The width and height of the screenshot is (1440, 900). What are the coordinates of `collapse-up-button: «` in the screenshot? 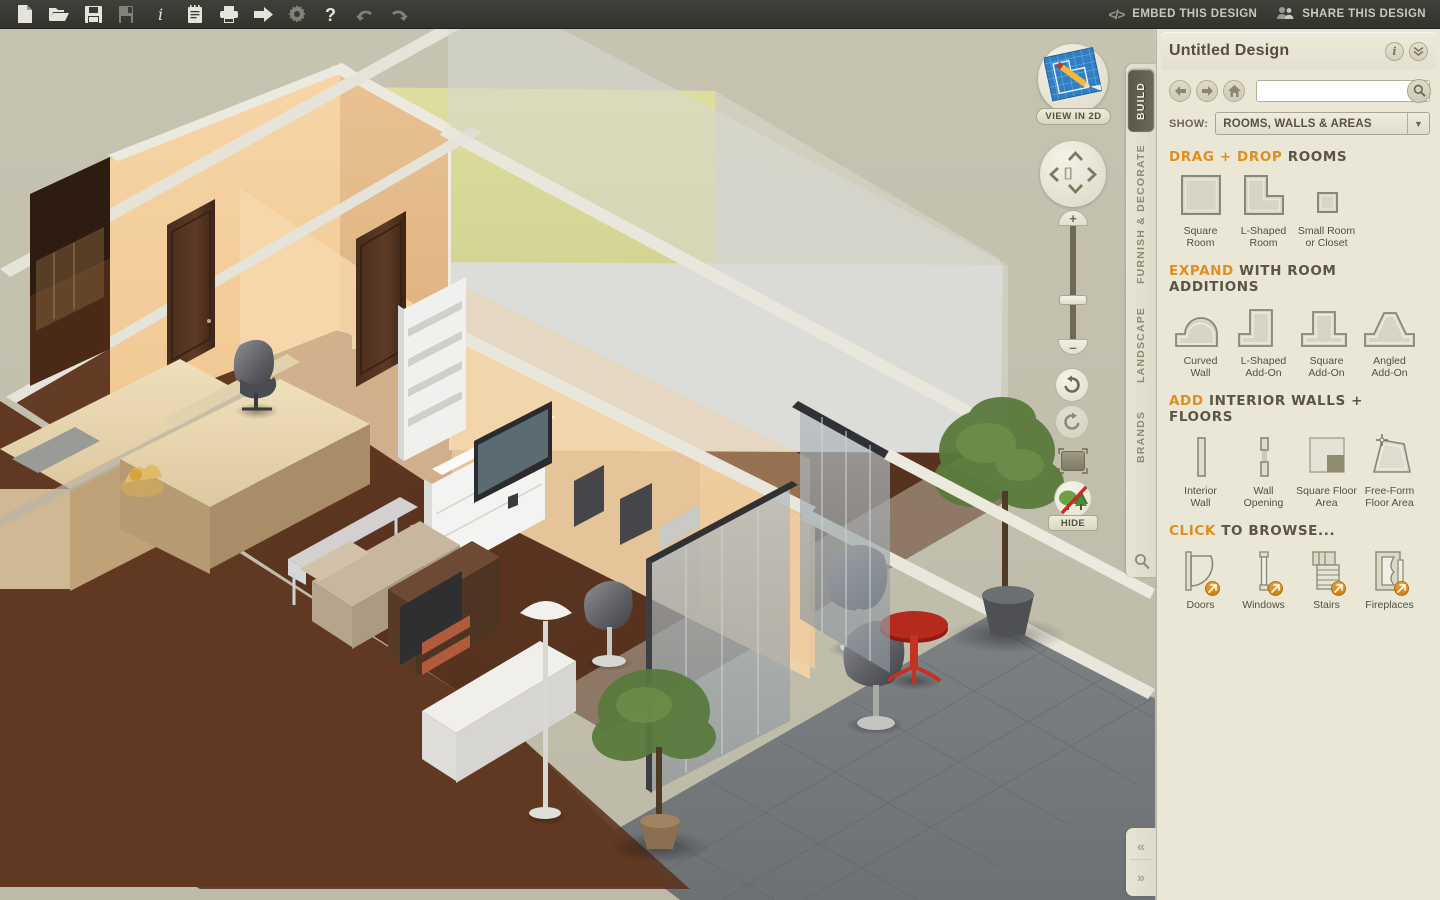 It's located at (1141, 846).